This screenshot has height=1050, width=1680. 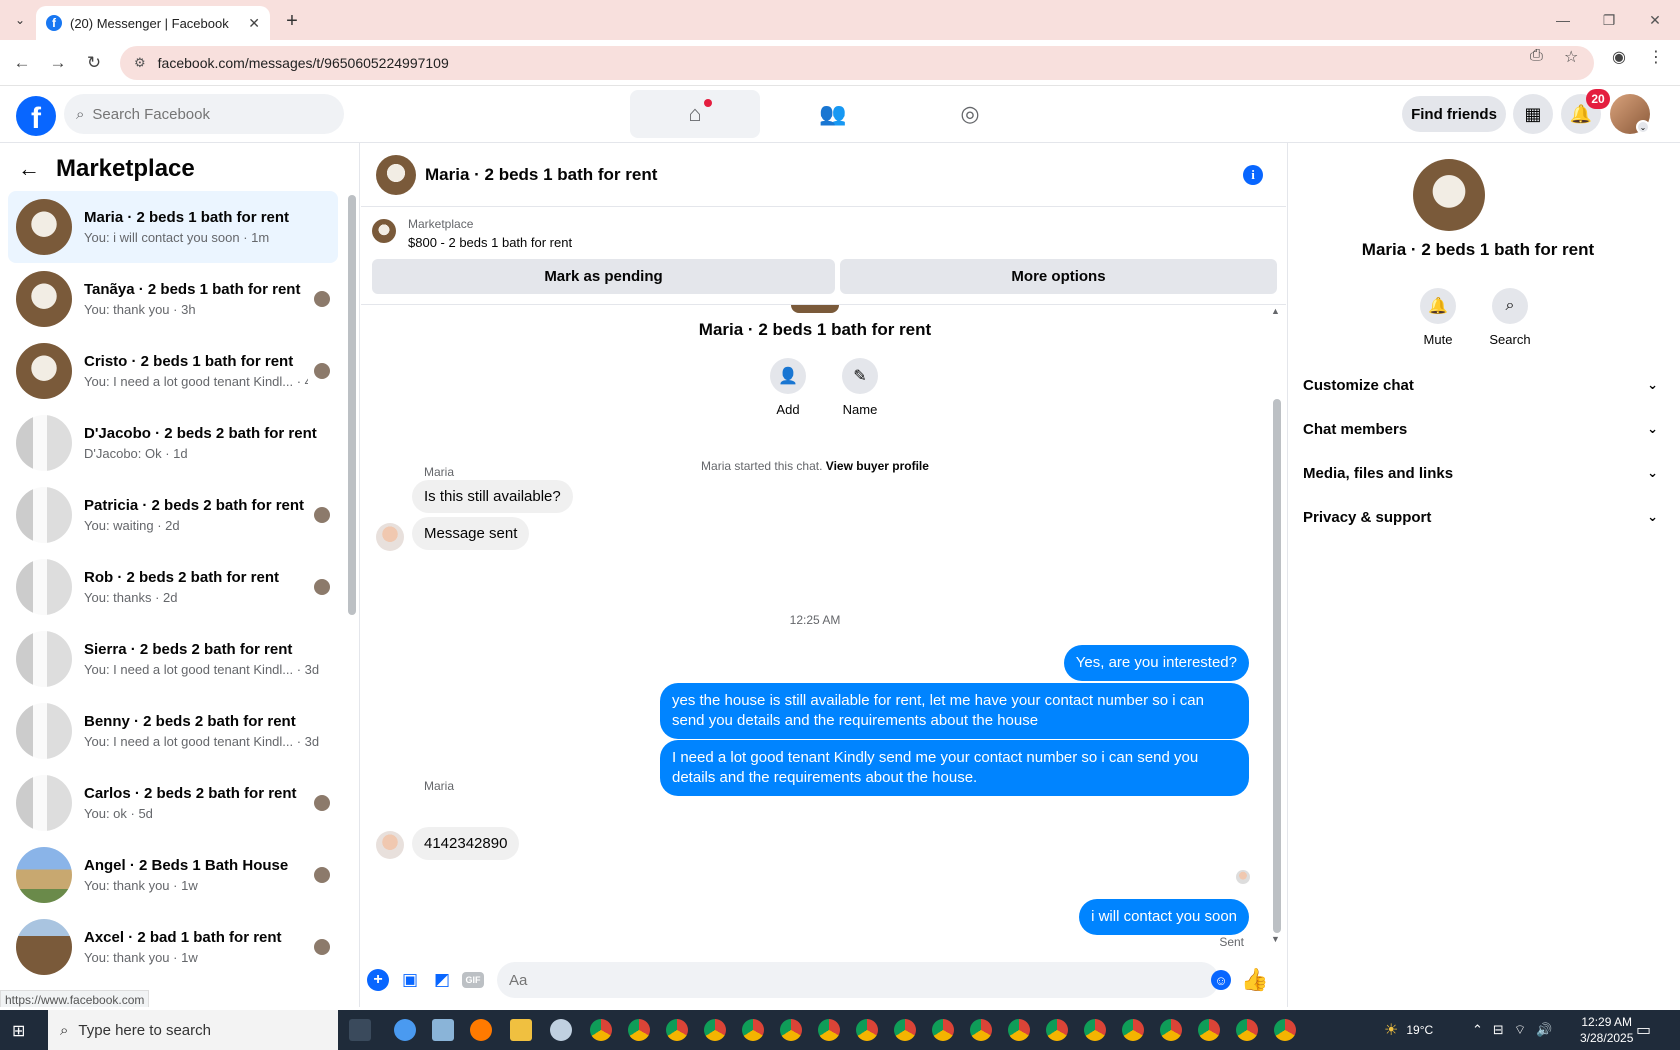 I want to click on forward-icon: →, so click(x=58, y=63).